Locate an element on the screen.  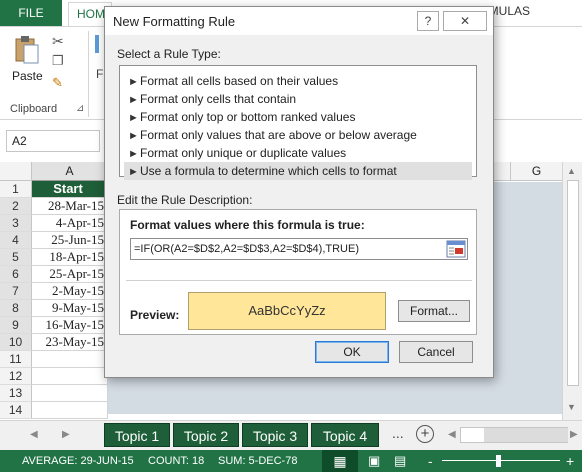
preview-label: Preview: is located at coordinates (155, 315).